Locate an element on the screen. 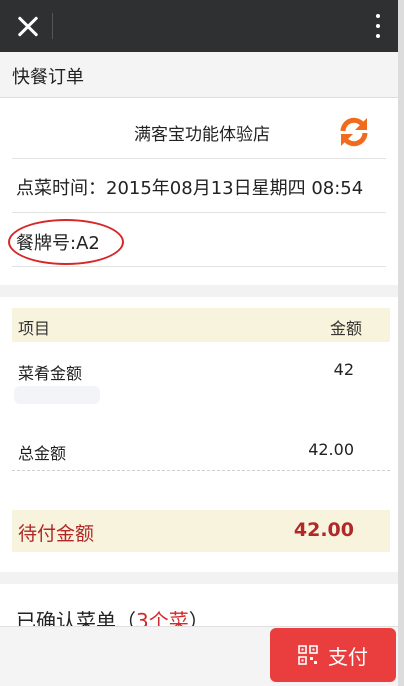 The height and width of the screenshot is (686, 404). dish-amount-value: 42 is located at coordinates (343, 369).